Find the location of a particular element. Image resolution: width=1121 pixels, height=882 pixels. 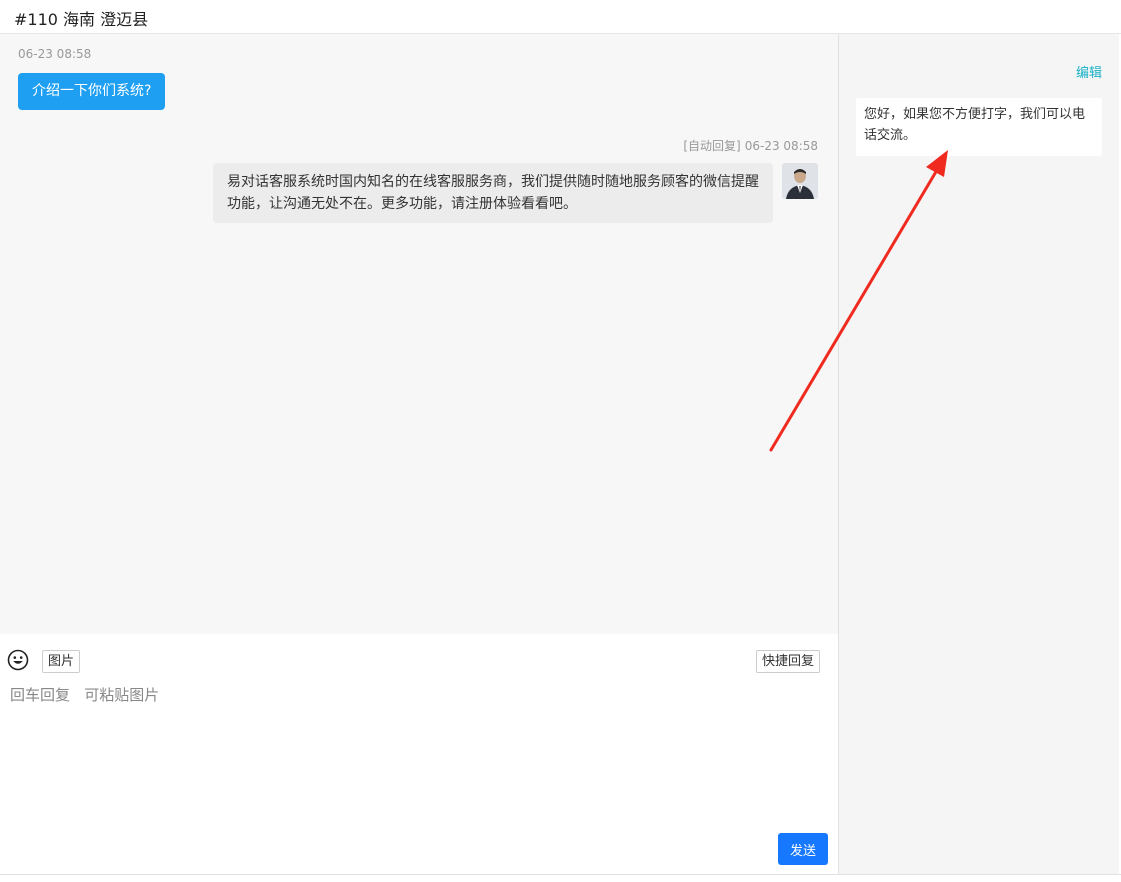

insert-image-button: 图片 is located at coordinates (61, 661).